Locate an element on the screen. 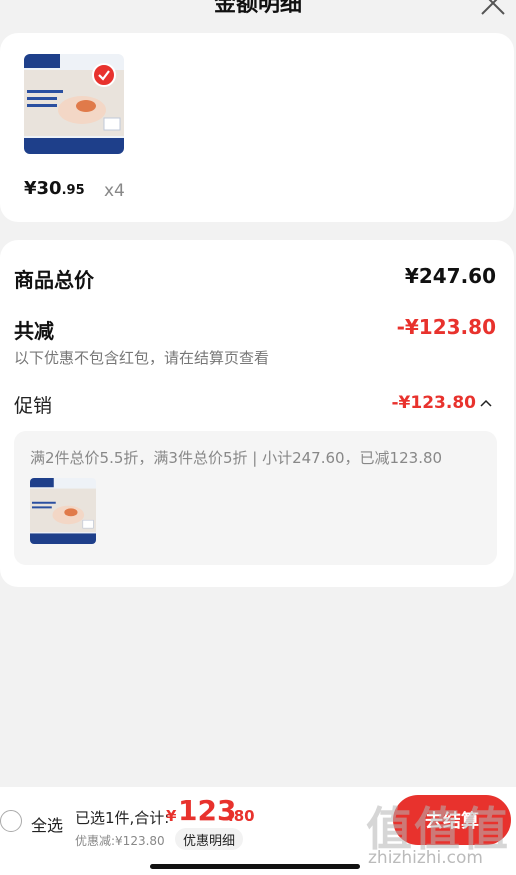  selected-count: 已选1件,合计: is located at coordinates (122, 818).